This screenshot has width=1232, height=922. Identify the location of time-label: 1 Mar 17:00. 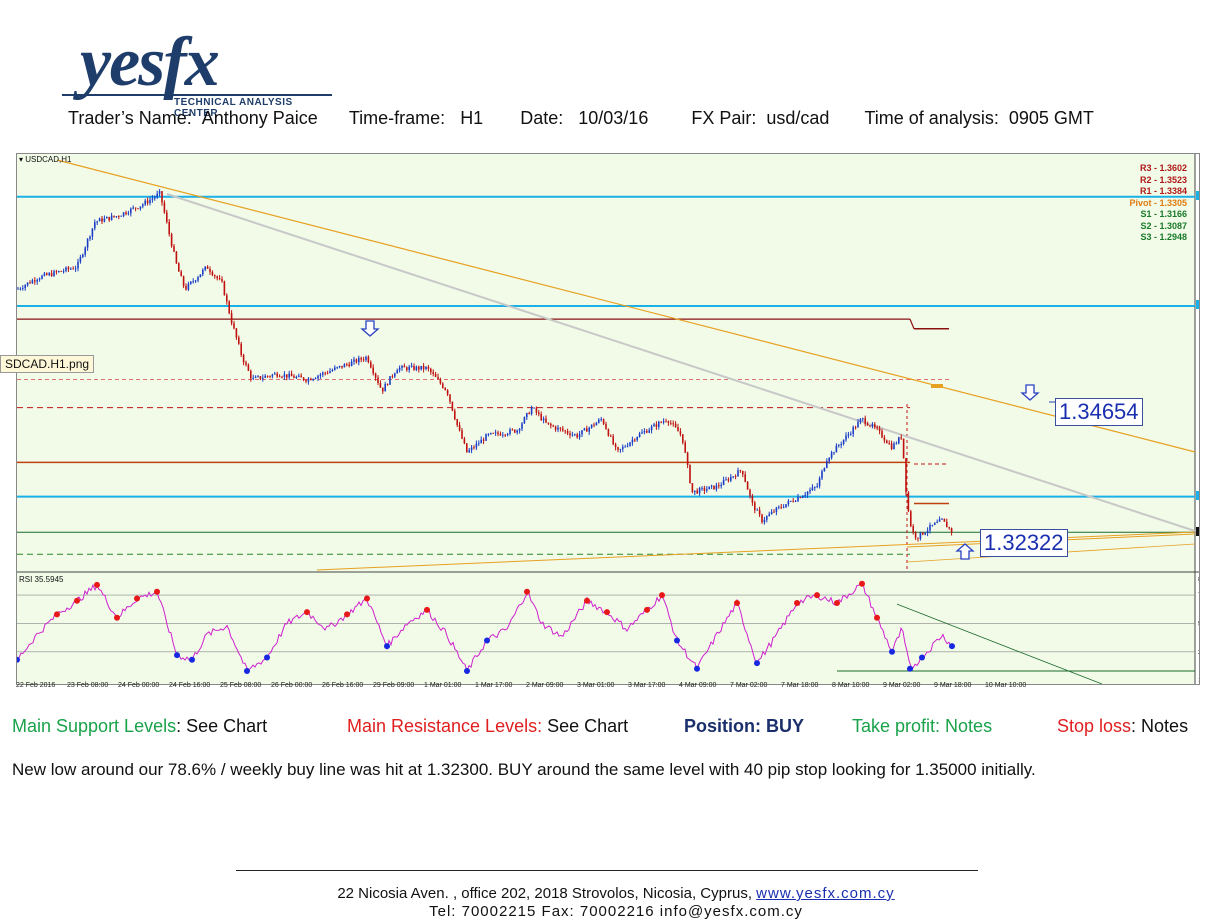
(494, 685).